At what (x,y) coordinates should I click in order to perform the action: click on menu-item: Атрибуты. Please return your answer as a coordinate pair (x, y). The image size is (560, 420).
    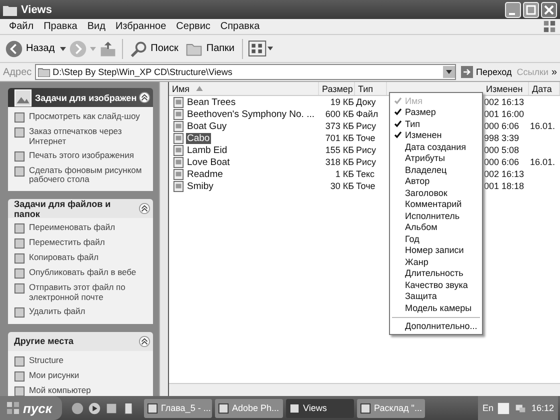
    Looking at the image, I should click on (436, 158).